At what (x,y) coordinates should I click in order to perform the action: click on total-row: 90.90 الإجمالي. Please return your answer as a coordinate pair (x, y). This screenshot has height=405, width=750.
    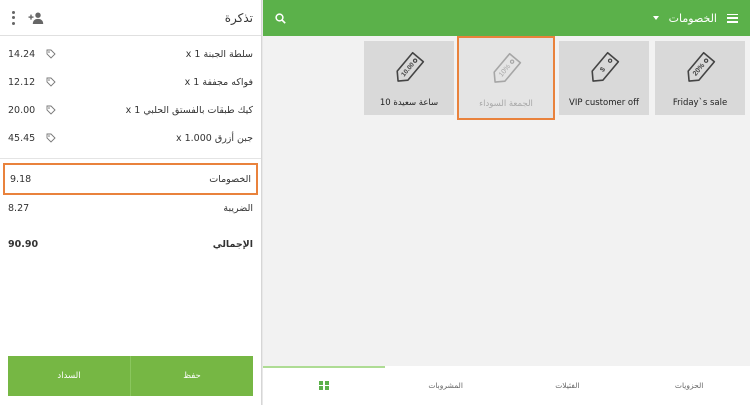
    Looking at the image, I should click on (130, 244).